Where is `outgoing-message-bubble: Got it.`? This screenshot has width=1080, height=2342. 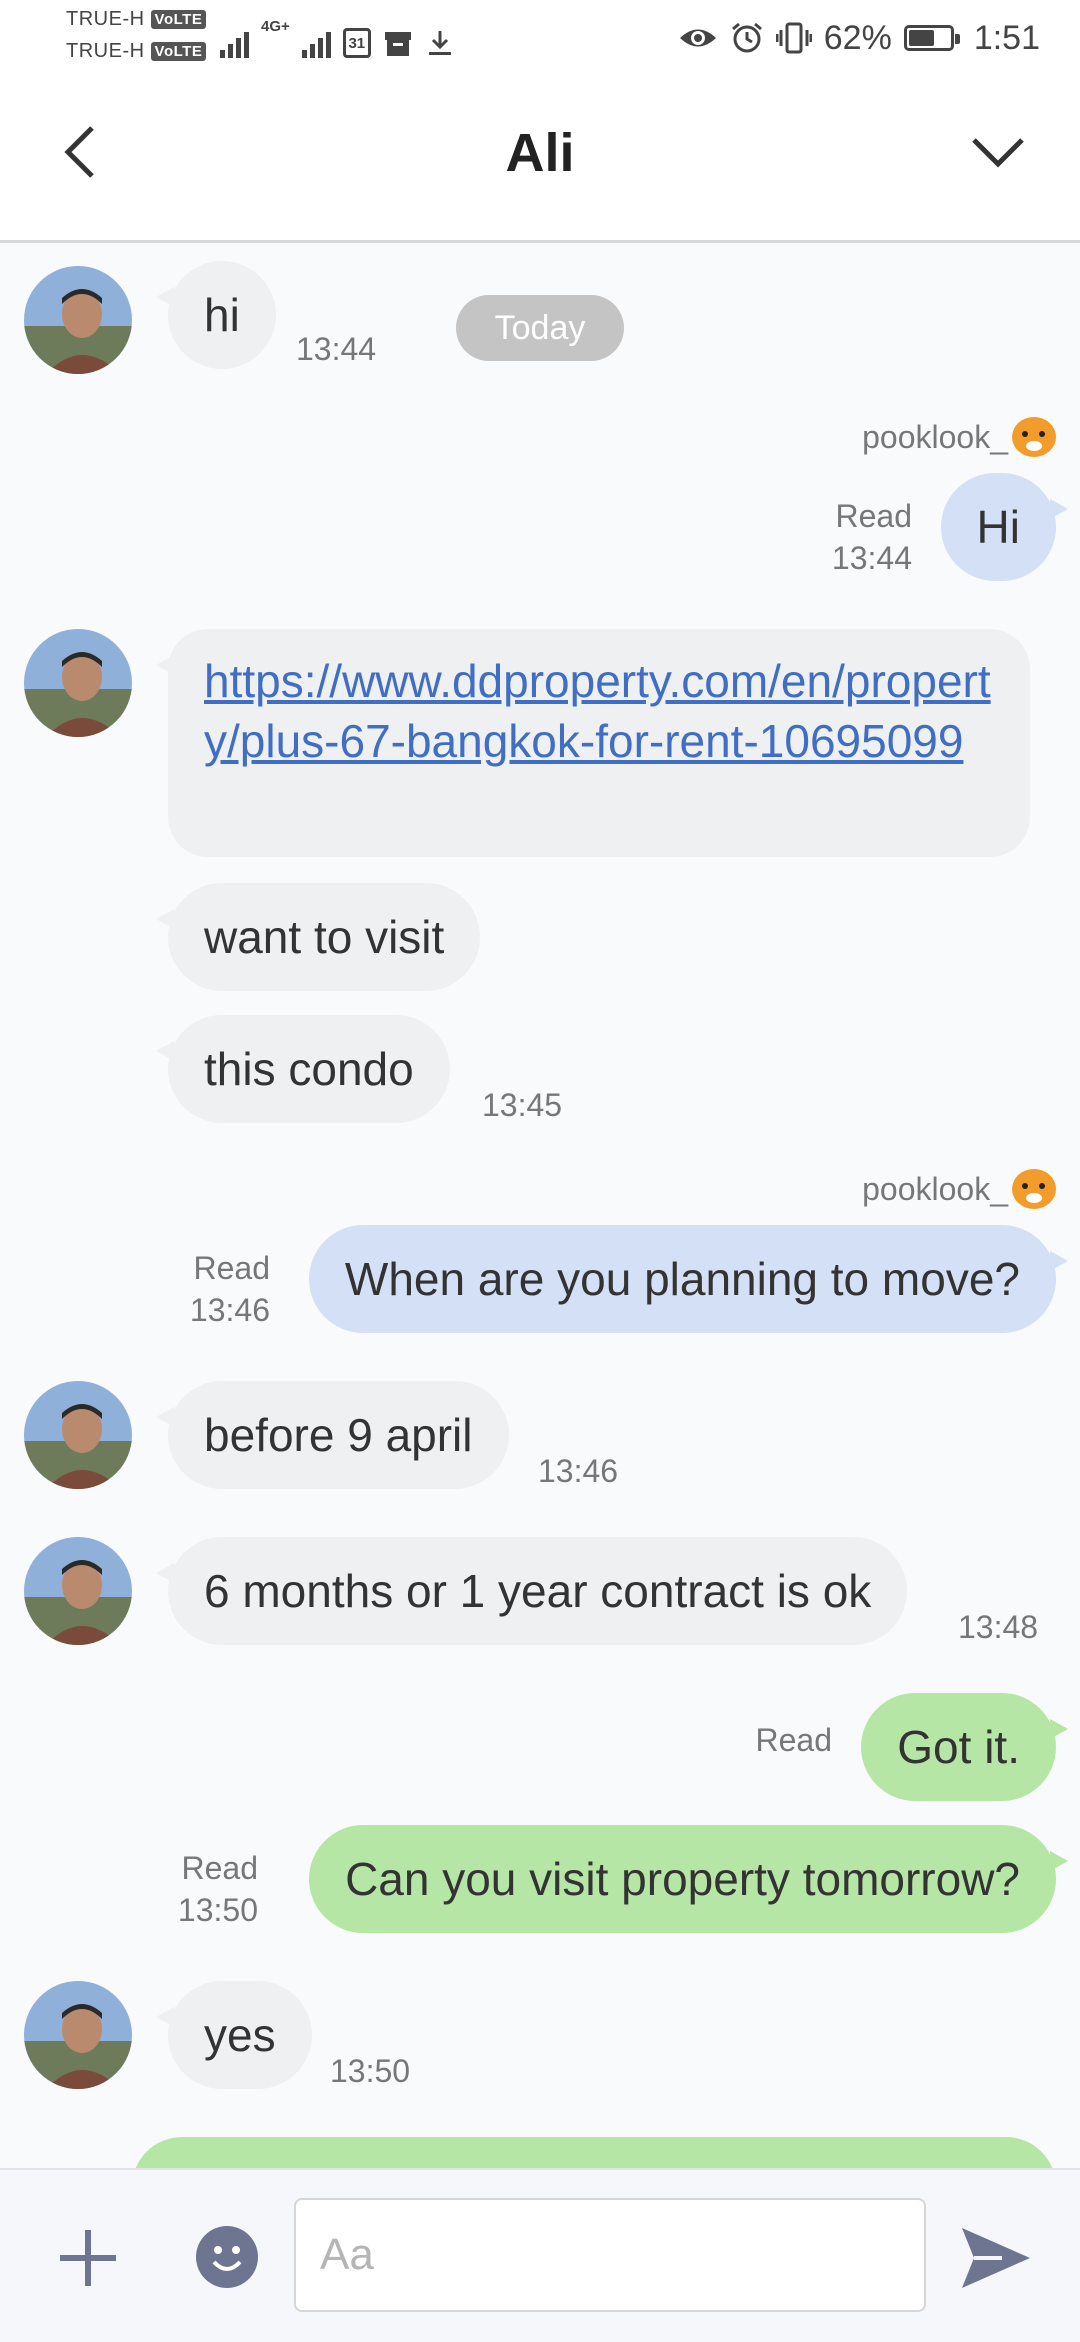
outgoing-message-bubble: Got it. is located at coordinates (964, 1747).